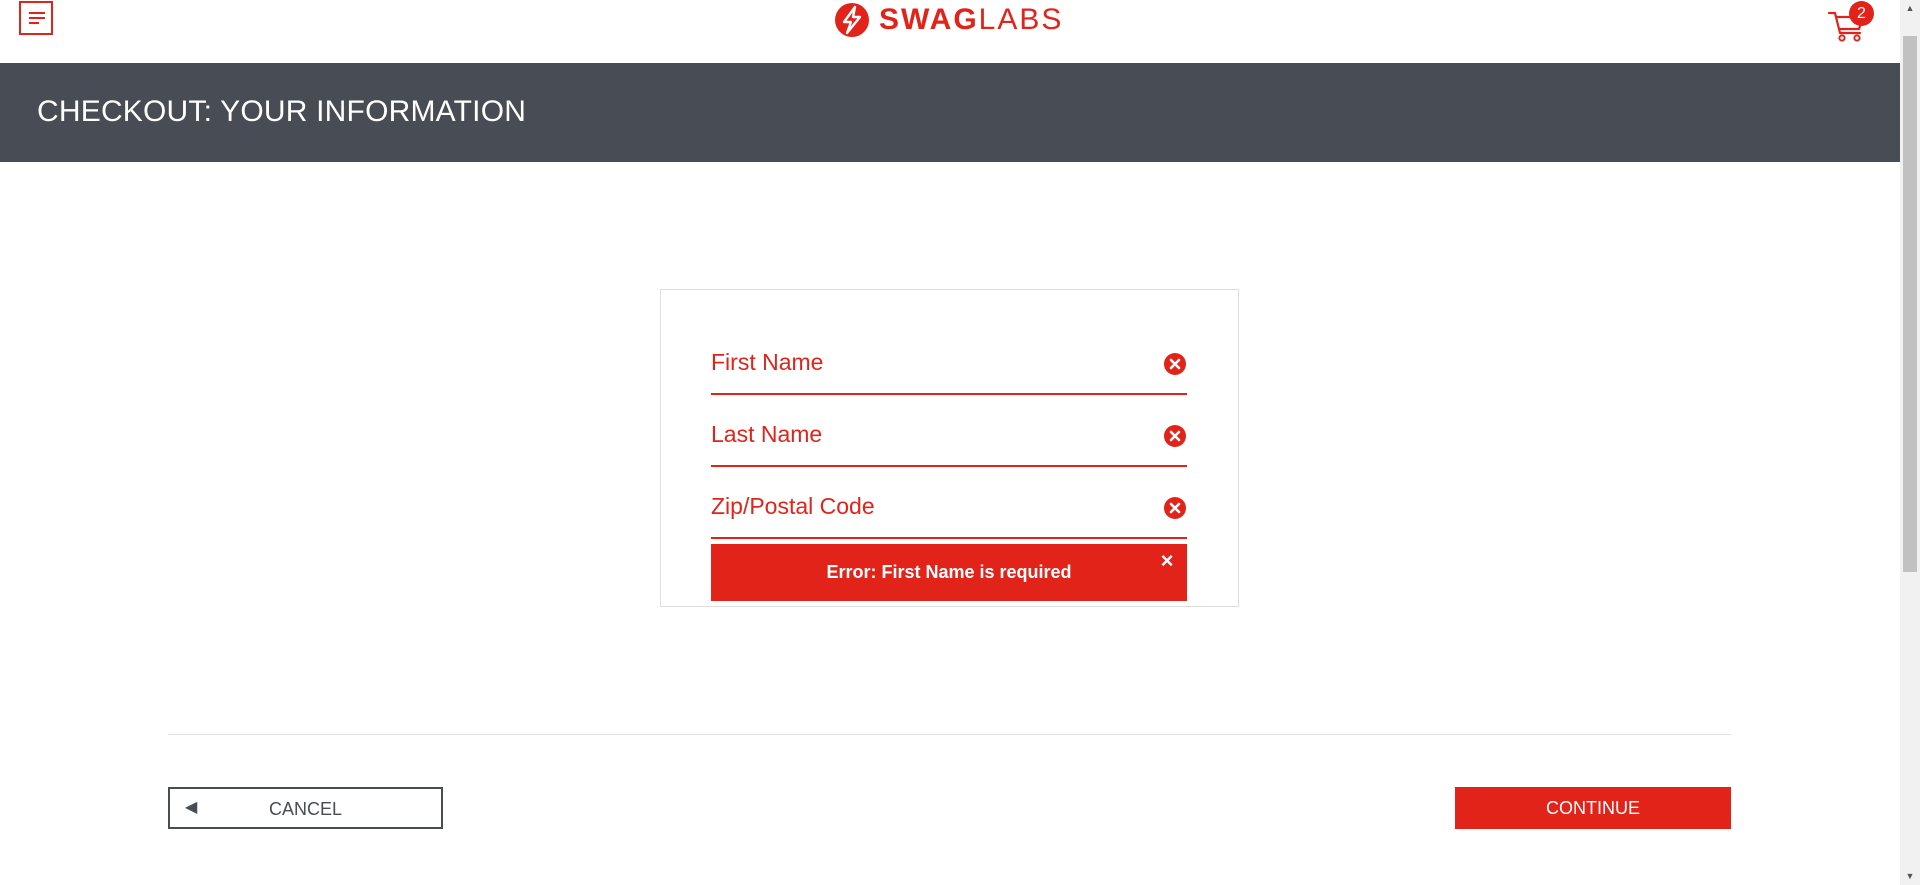 This screenshot has width=1920, height=885. Describe the element at coordinates (37, 13) in the screenshot. I see `hamburger-menu-icon` at that location.